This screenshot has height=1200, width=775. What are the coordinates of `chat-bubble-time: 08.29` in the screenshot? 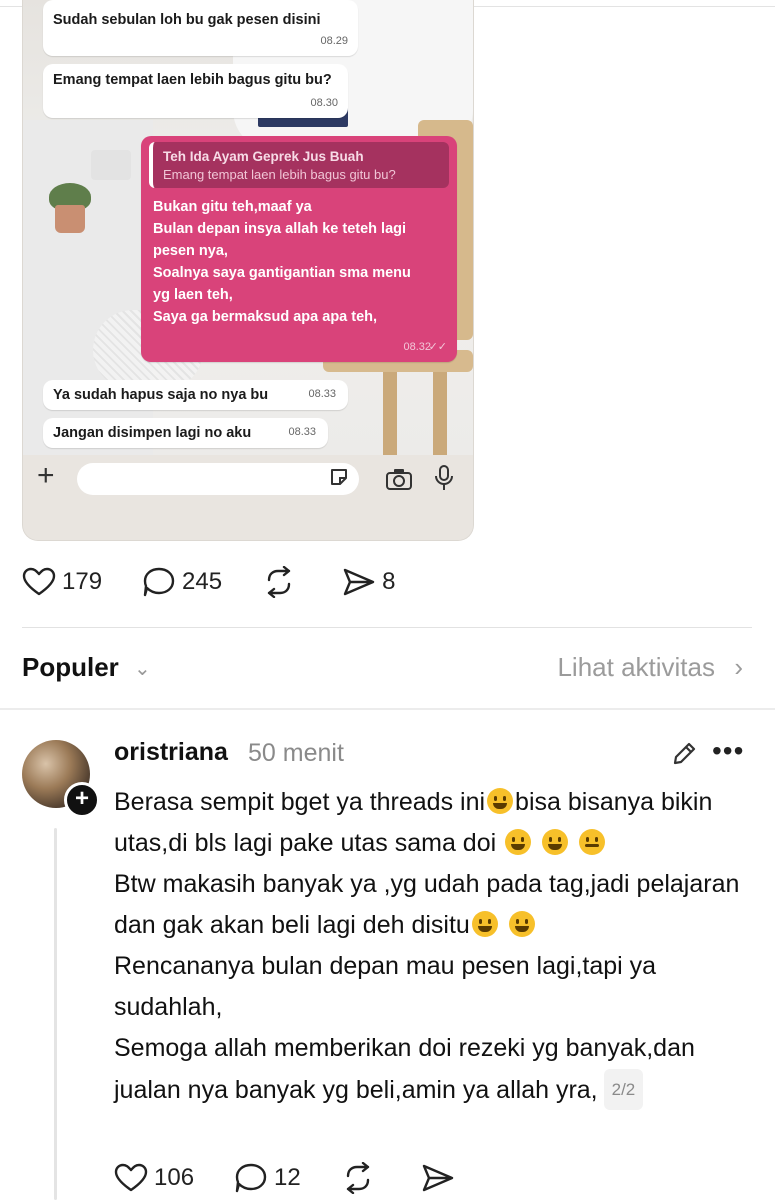 It's located at (334, 41).